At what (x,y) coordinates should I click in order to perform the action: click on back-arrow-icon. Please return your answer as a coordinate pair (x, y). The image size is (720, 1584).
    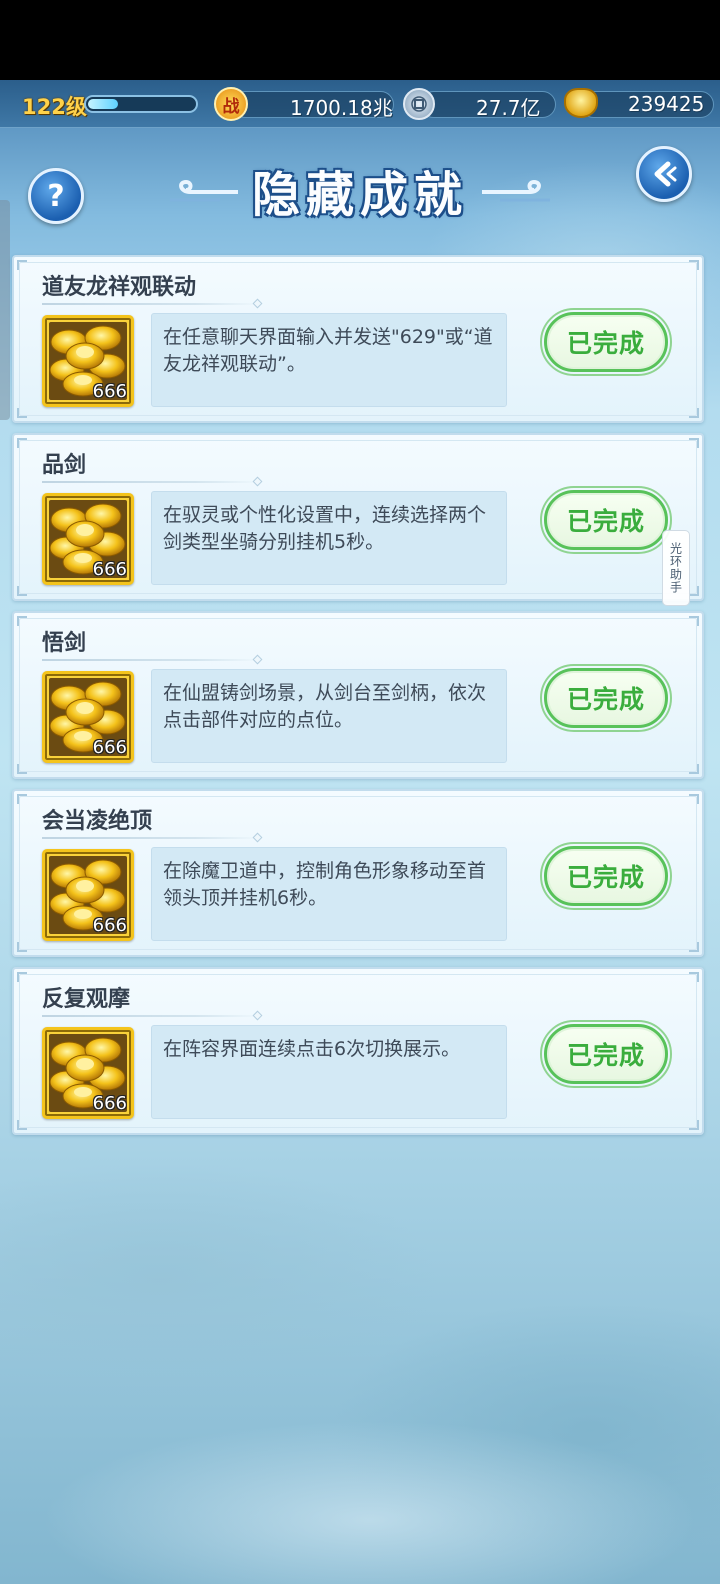
    Looking at the image, I should click on (665, 174).